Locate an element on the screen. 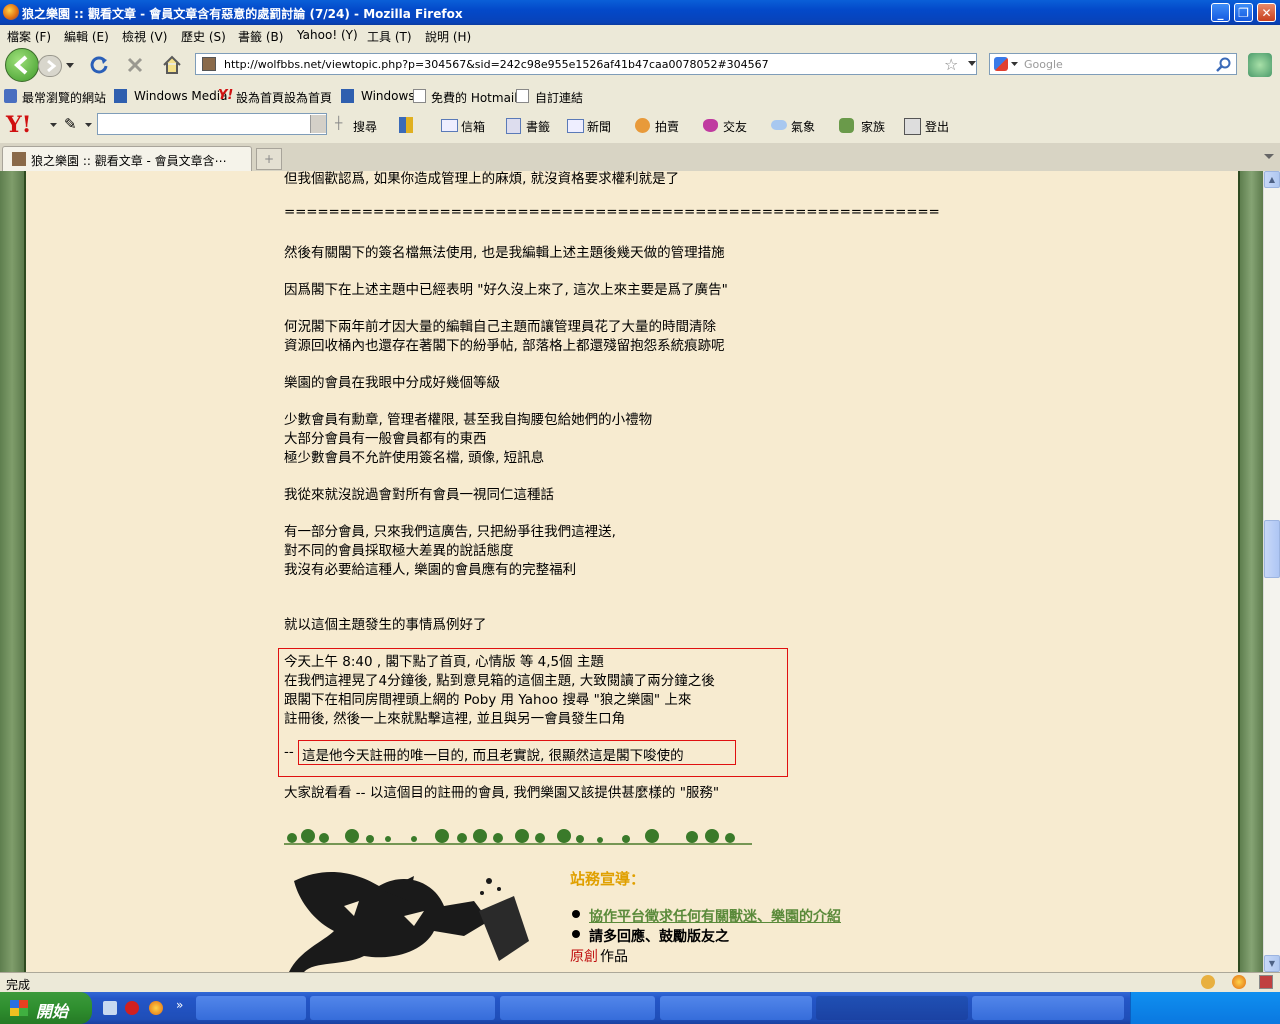 The width and height of the screenshot is (1280, 1024). maximize-button: ❐ is located at coordinates (1243, 12).